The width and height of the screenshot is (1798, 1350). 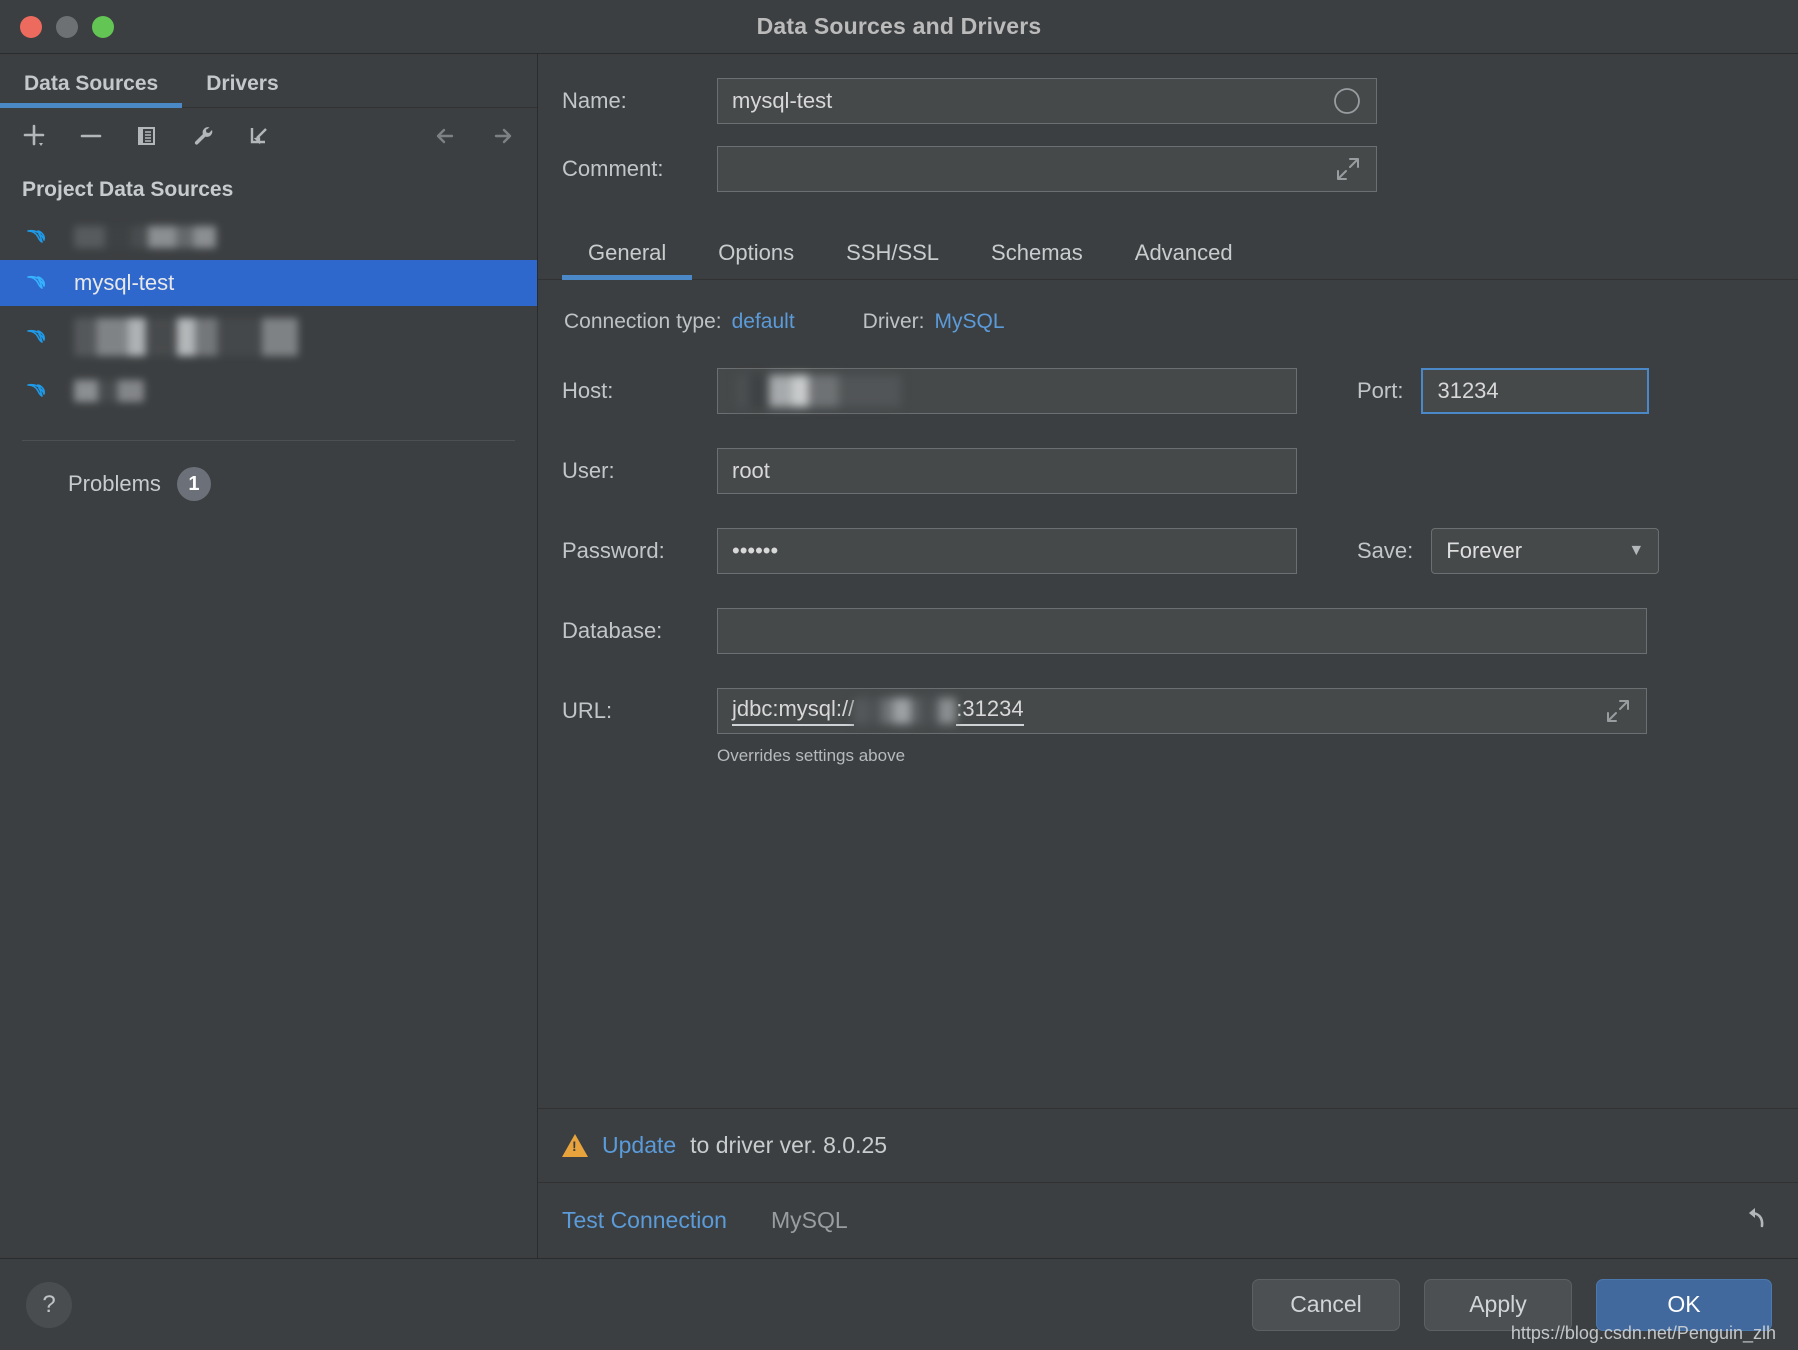 I want to click on data-source-list: mysql-test, so click(x=268, y=313).